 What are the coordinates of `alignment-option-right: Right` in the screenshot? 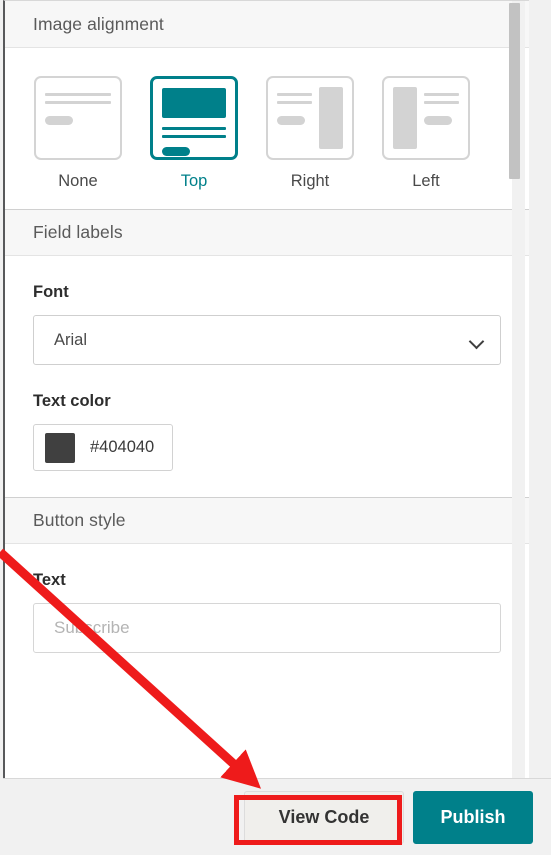 It's located at (310, 133).